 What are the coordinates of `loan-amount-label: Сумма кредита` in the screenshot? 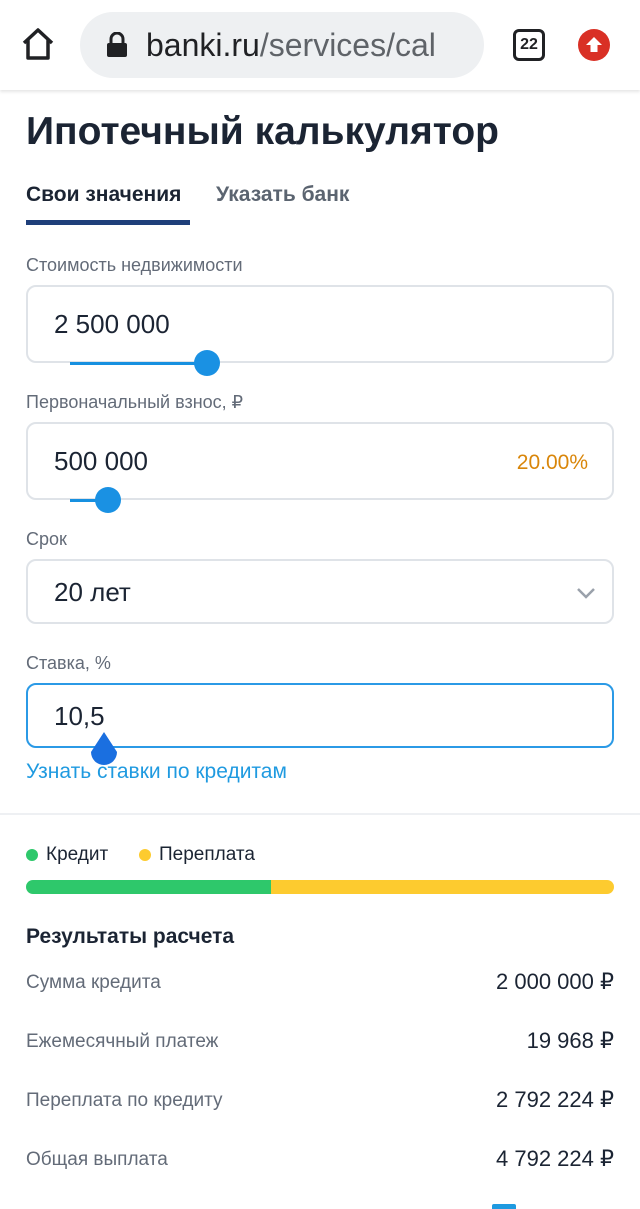 It's located at (93, 982).